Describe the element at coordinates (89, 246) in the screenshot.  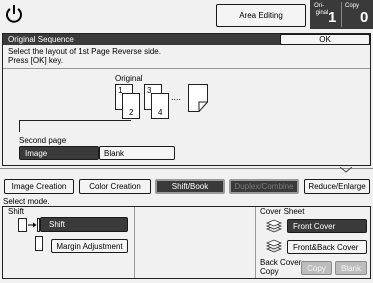
I see `margin-adjustment-button: Margin Adjustment` at that location.